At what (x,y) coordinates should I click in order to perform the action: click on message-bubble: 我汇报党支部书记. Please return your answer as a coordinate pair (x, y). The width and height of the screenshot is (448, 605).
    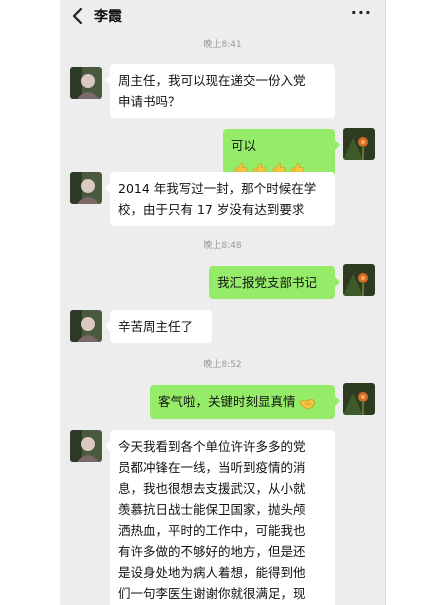
    Looking at the image, I should click on (274, 282).